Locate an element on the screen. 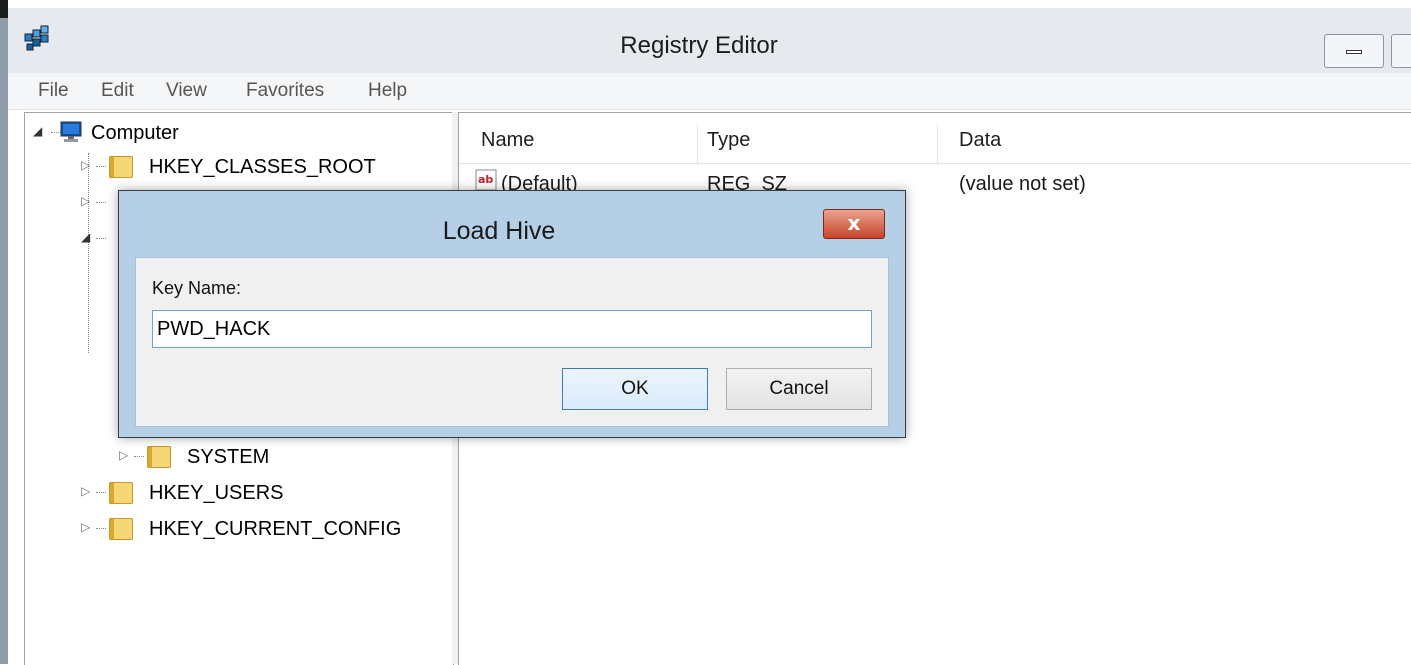 Image resolution: width=1411 pixels, height=665 pixels. tree-node-hkey-users: ▷ HKEY_USERS is located at coordinates (231, 494).